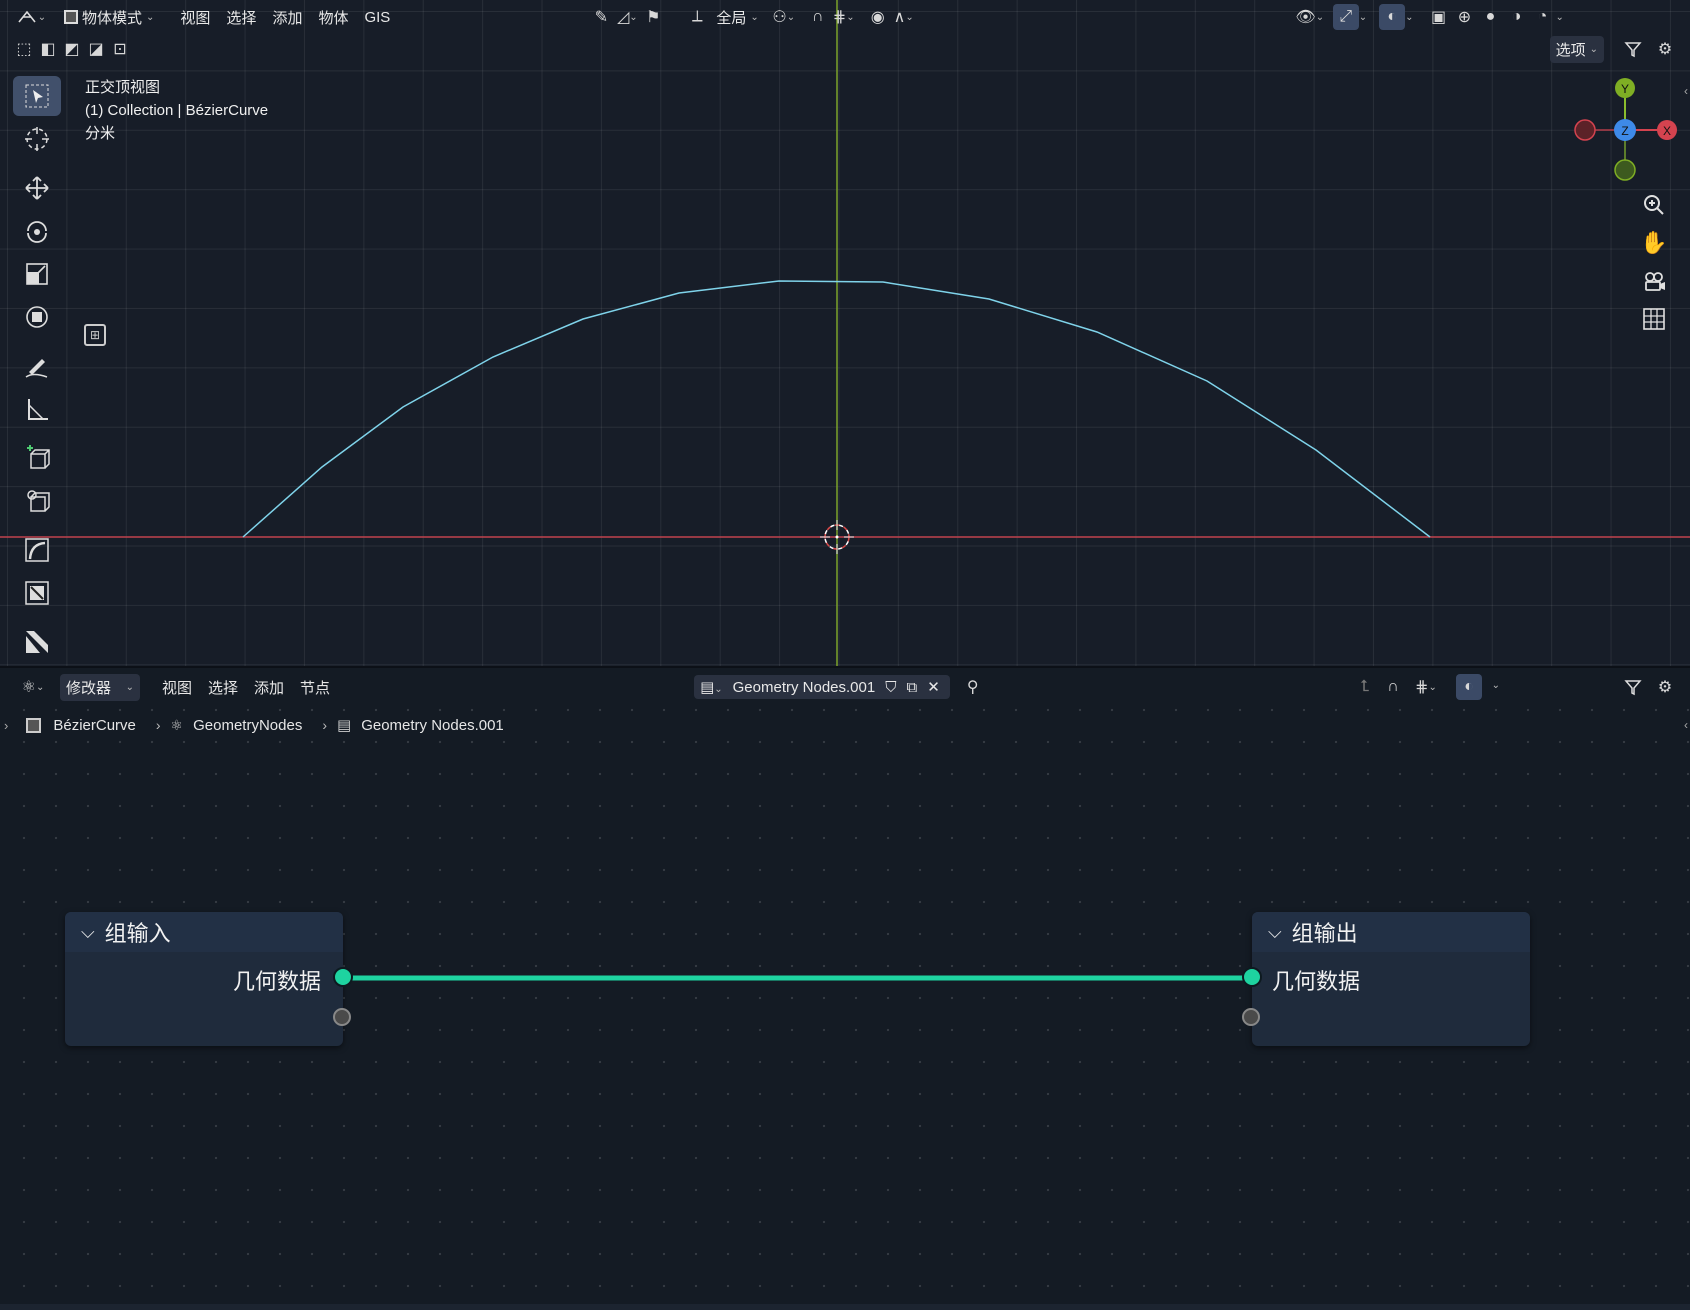 The width and height of the screenshot is (1690, 1310). What do you see at coordinates (177, 724) in the screenshot?
I see `modifier-nodes-icon: ⚛` at bounding box center [177, 724].